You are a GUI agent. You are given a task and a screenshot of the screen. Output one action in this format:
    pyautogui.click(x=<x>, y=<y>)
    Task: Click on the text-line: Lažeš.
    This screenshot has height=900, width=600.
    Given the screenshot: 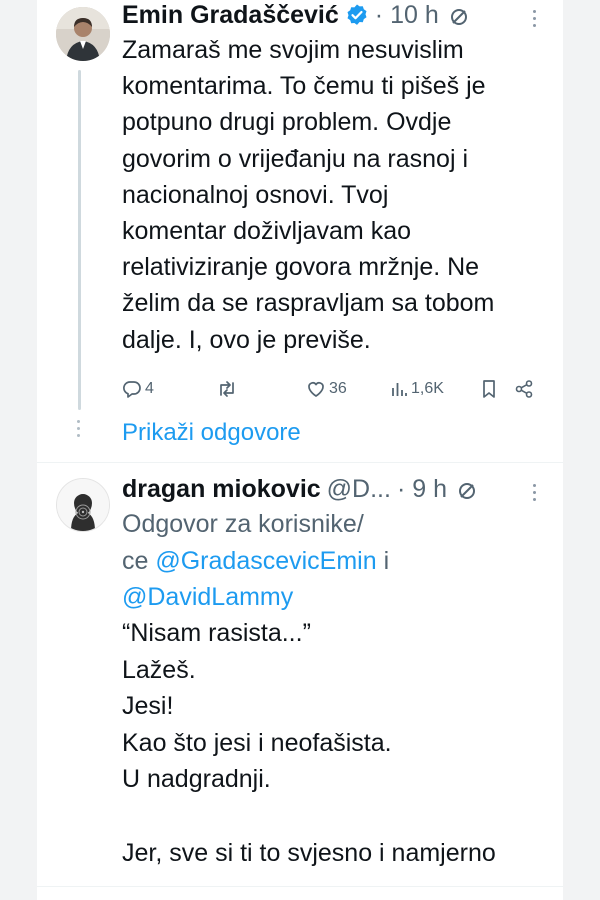 What is the action you would take?
    pyautogui.click(x=159, y=669)
    